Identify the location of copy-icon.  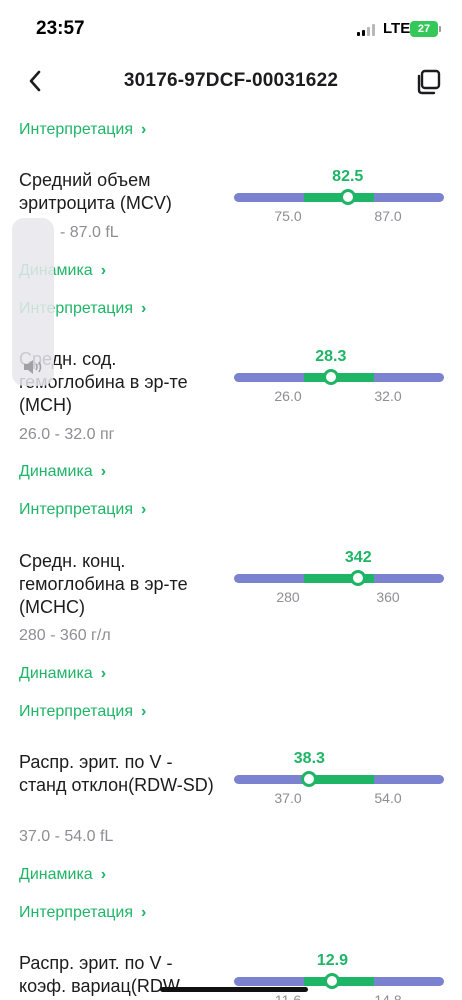
(429, 82).